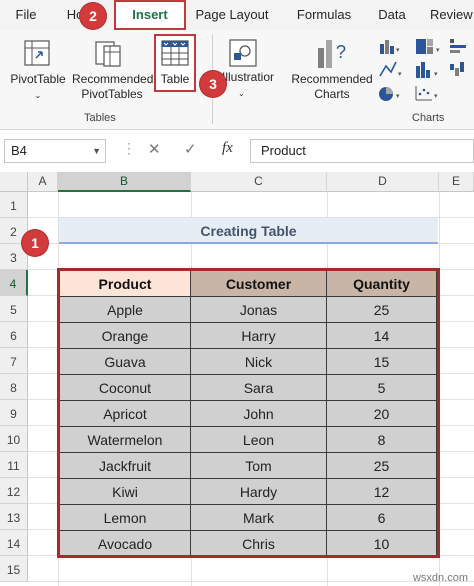 This screenshot has height=586, width=474. I want to click on row-header-14: 14, so click(14, 543).